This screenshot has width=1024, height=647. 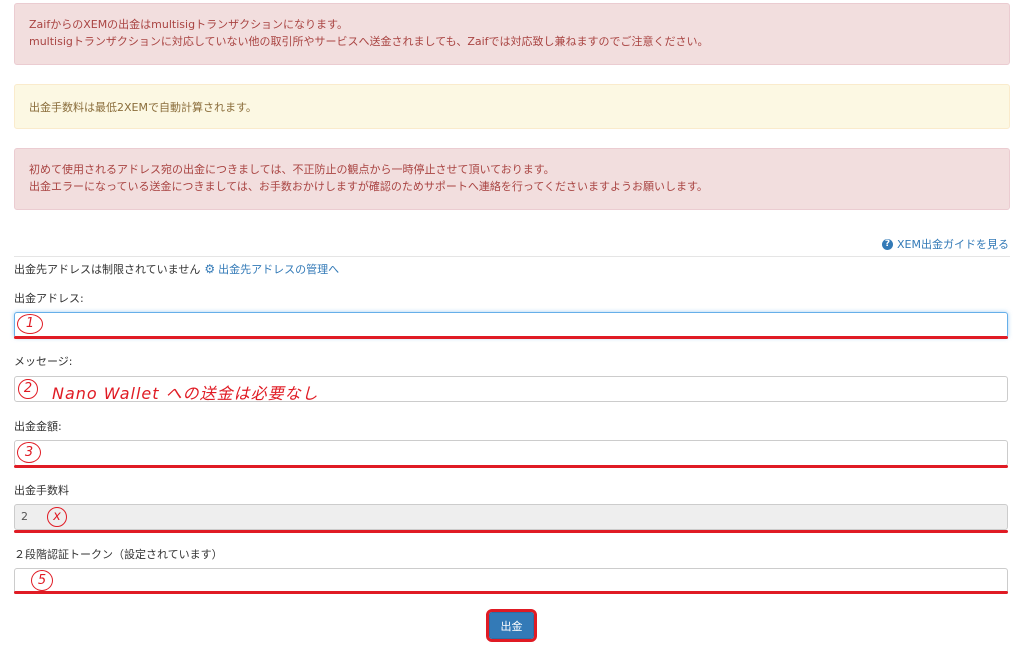 I want to click on xem-guide-link-text: XEM出金ガイドを見る, so click(x=953, y=244).